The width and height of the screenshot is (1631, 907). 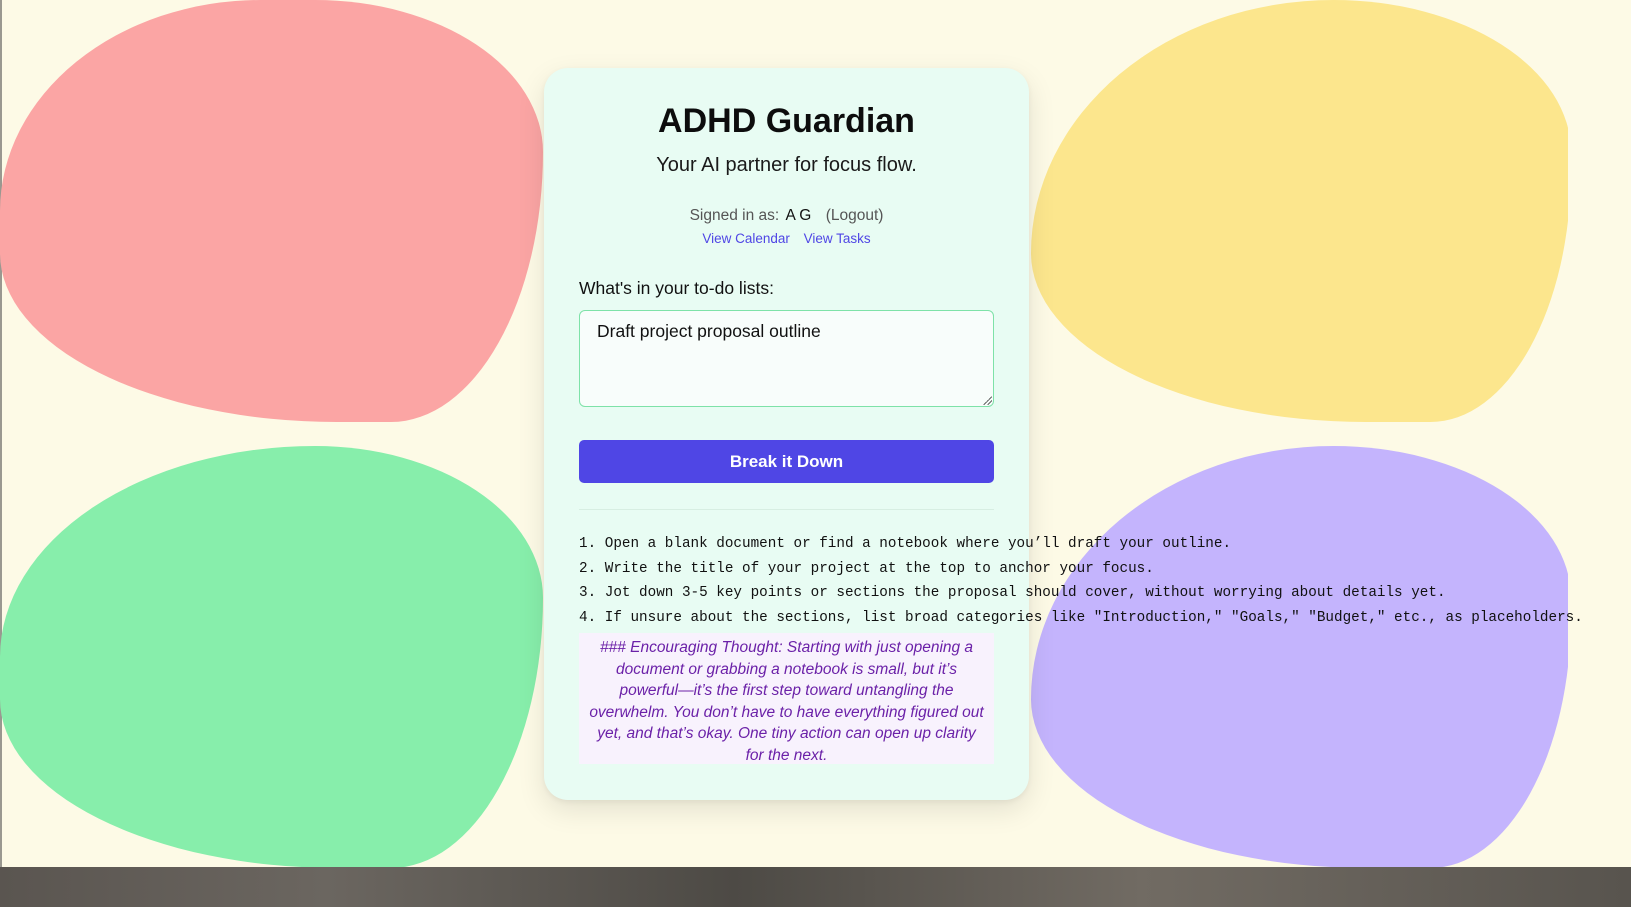 What do you see at coordinates (734, 215) in the screenshot?
I see `signed-in-label: Signed in as:` at bounding box center [734, 215].